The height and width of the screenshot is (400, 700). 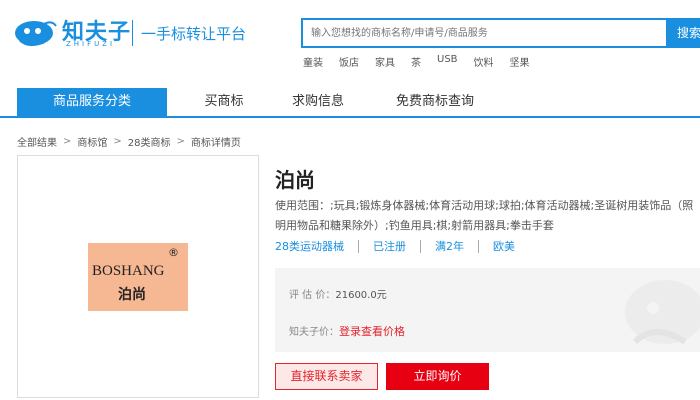 What do you see at coordinates (487, 310) in the screenshot?
I see `price-panel: 评 估 价：21600.0元 知夫子价：登录查看价格` at bounding box center [487, 310].